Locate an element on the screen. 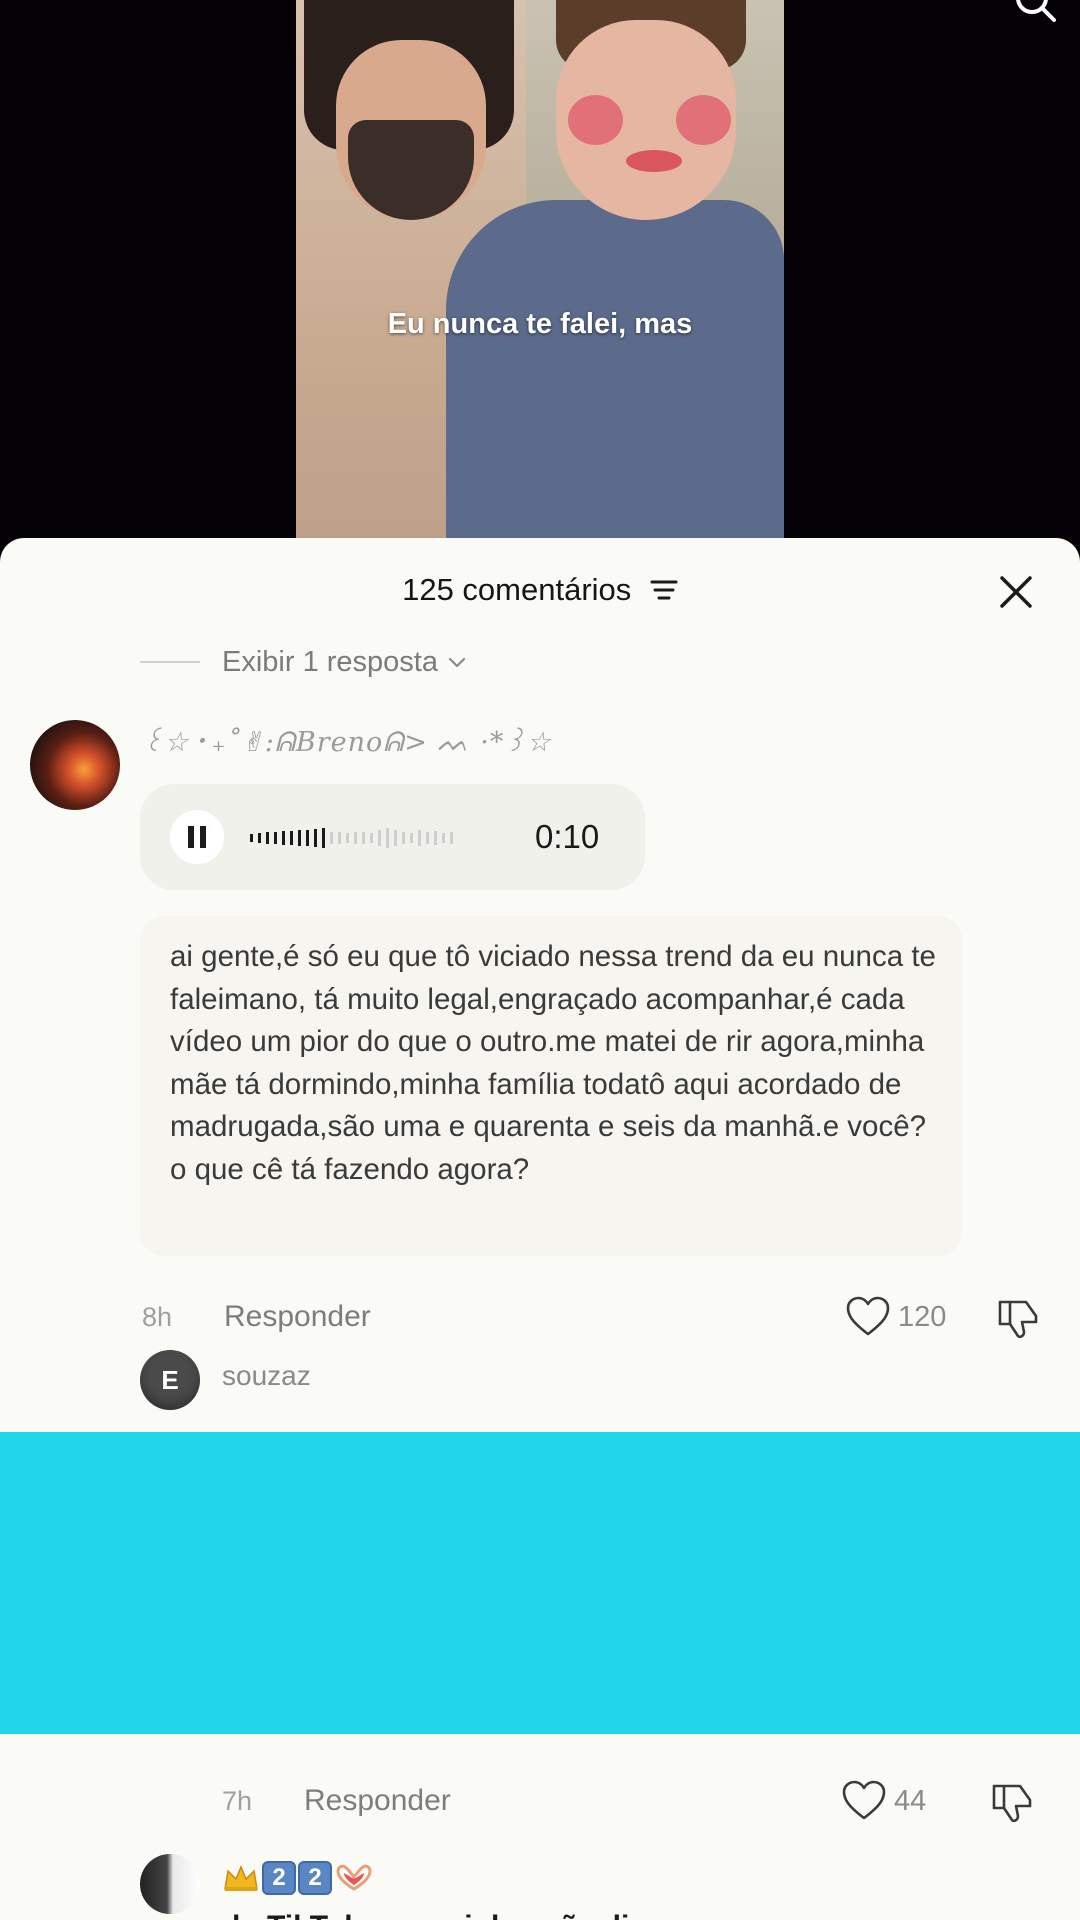  view-replies-button: Exibir 1 resposta is located at coordinates (304, 662).